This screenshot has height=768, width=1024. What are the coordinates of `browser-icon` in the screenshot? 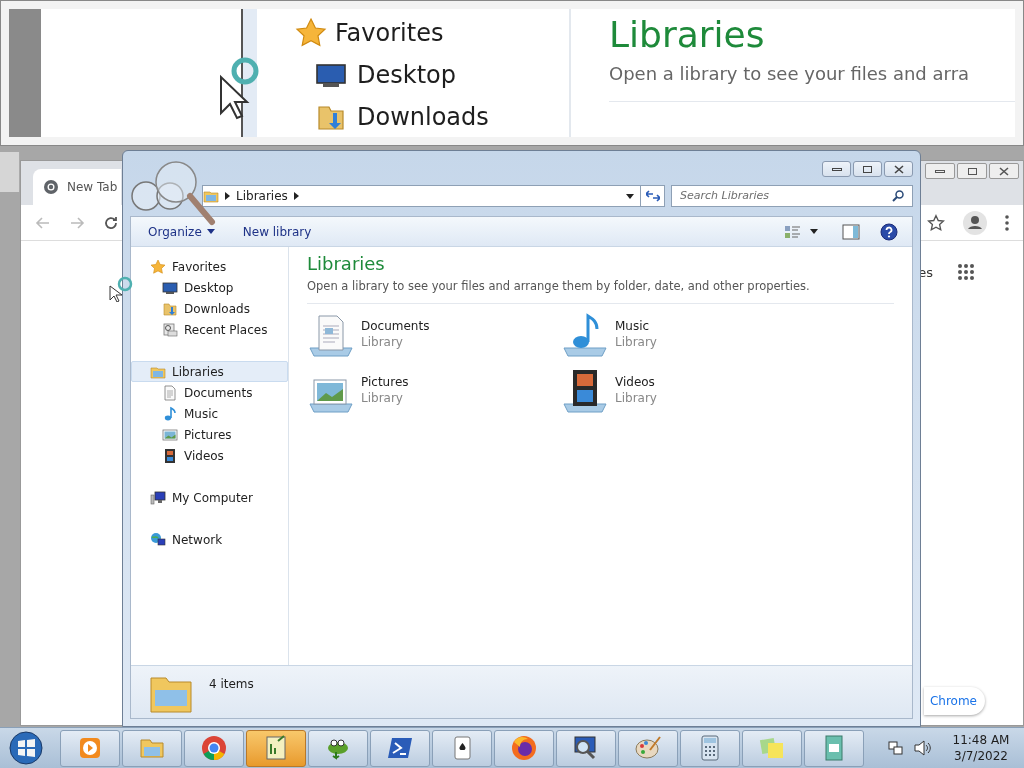 It's located at (214, 748).